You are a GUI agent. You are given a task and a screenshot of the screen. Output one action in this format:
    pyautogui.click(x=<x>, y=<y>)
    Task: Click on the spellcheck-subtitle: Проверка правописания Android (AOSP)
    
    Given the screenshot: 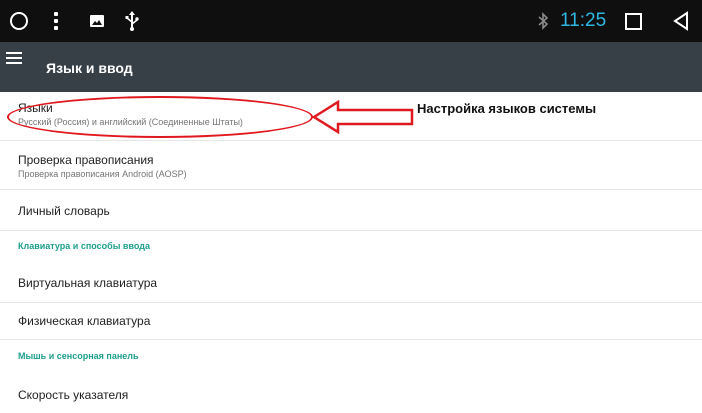 What is the action you would take?
    pyautogui.click(x=102, y=174)
    